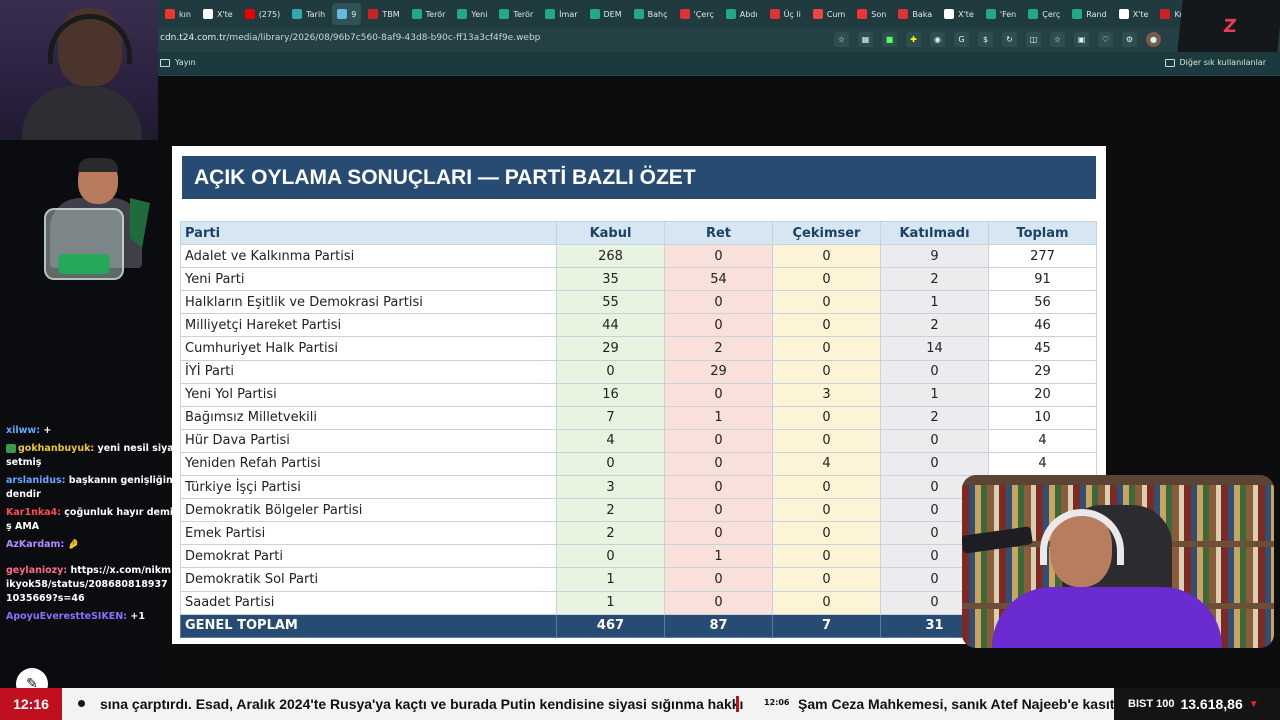 The width and height of the screenshot is (1280, 720). What do you see at coordinates (610, 510) in the screenshot?
I see `value-cell: 2` at bounding box center [610, 510].